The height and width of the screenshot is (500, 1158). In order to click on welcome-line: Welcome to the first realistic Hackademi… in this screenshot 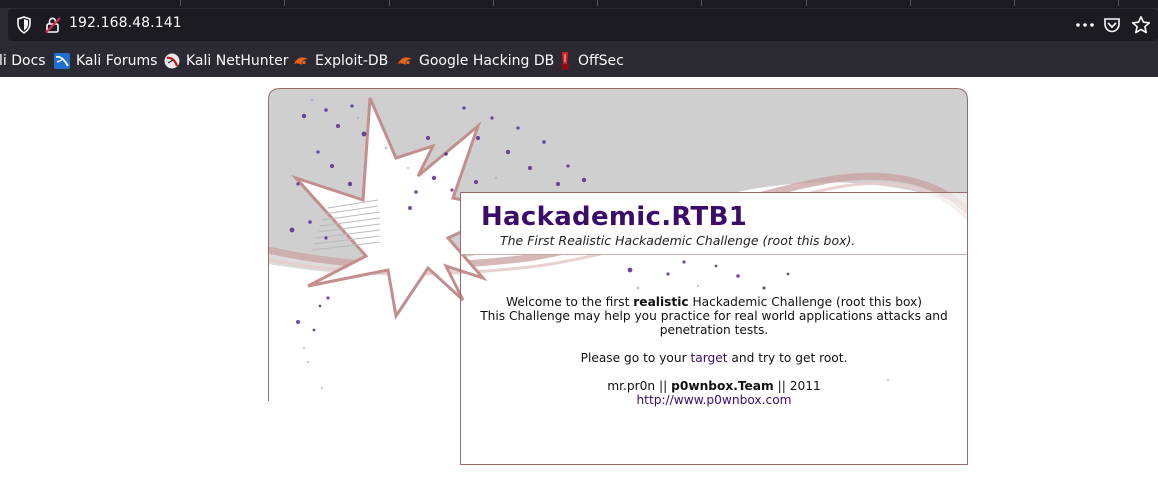, I will do `click(714, 302)`.